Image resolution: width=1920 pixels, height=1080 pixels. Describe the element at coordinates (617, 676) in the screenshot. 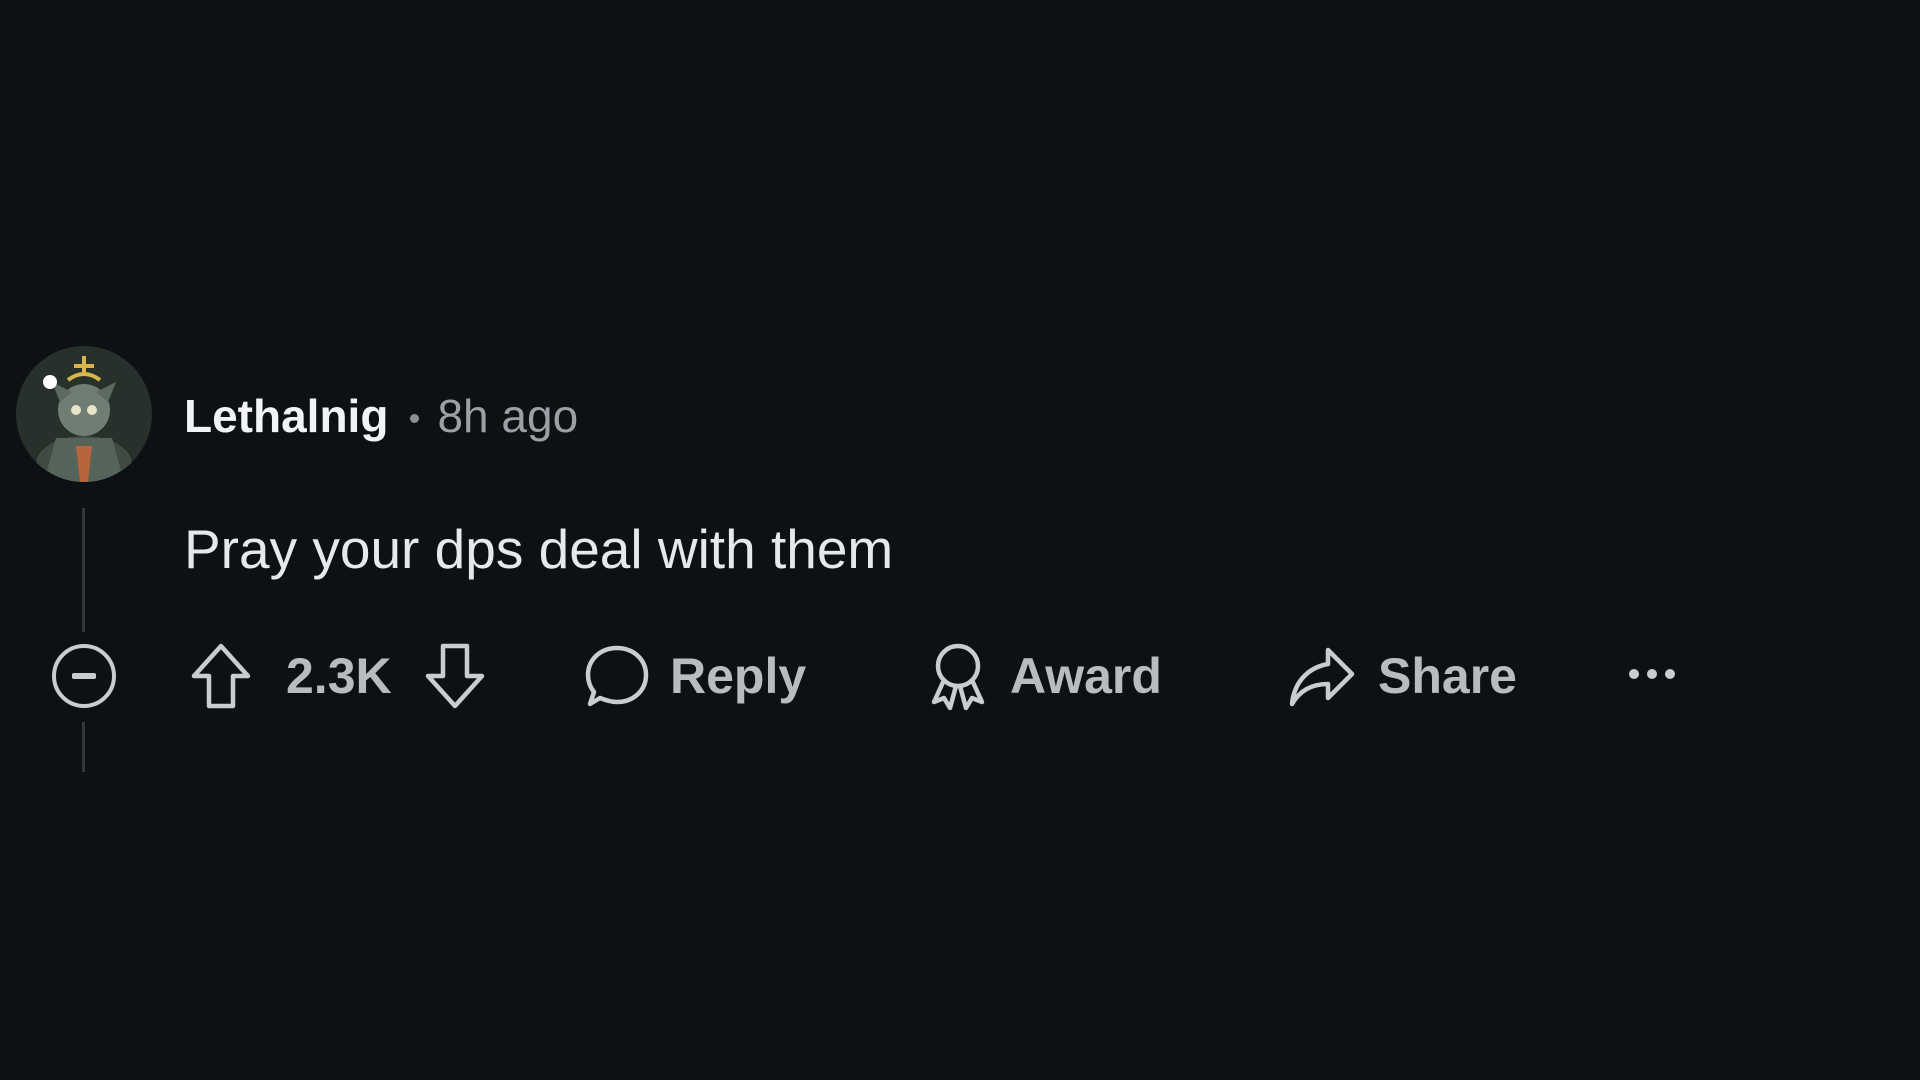

I see `speech-bubble-icon` at that location.